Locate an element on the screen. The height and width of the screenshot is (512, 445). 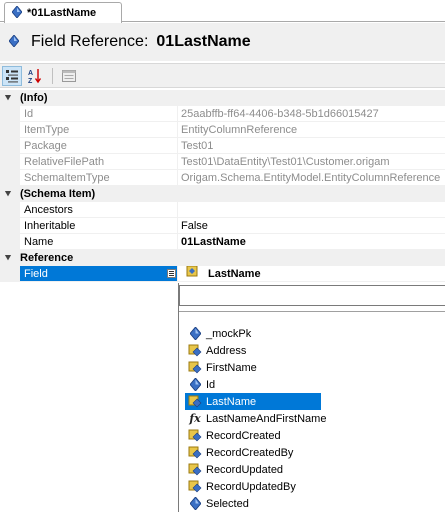
property-row-inheritable: Inheritable False is located at coordinates (222, 226).